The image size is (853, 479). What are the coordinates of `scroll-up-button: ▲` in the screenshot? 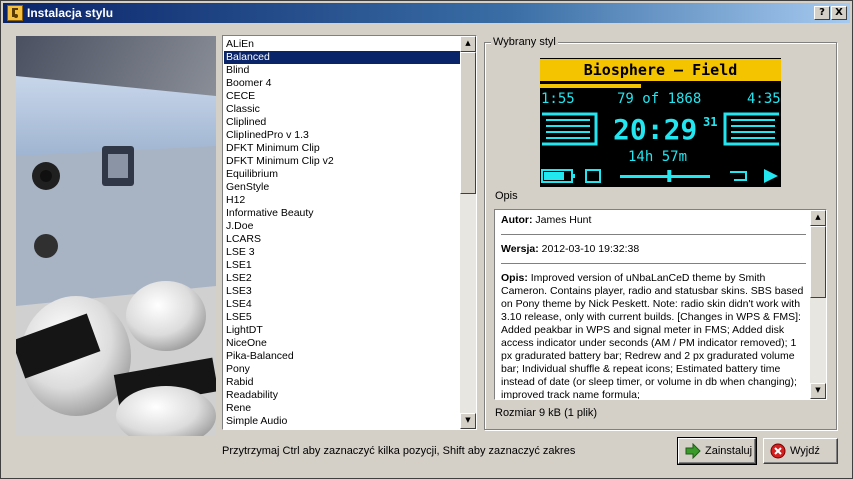 It's located at (468, 44).